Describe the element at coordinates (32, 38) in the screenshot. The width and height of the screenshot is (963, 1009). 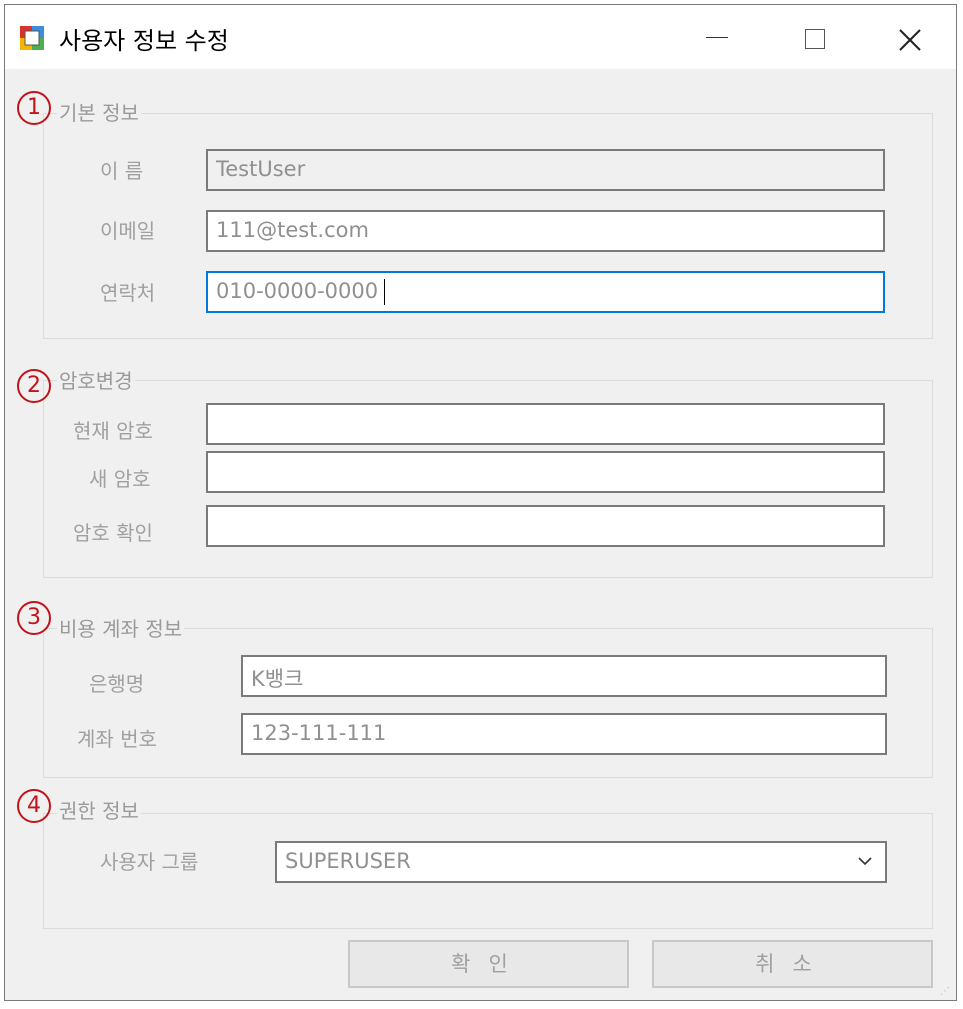
I see `app-icon` at that location.